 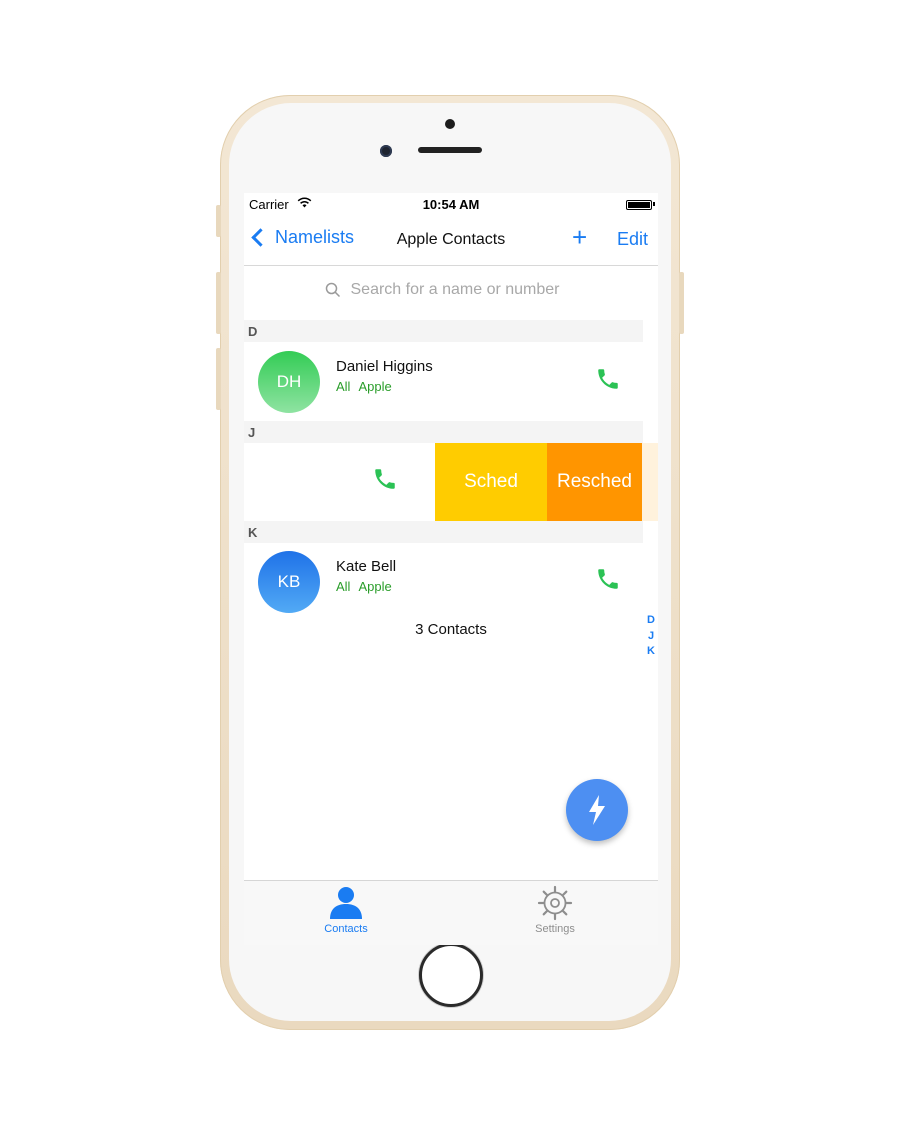 I want to click on section-header-j: J, so click(x=443, y=432).